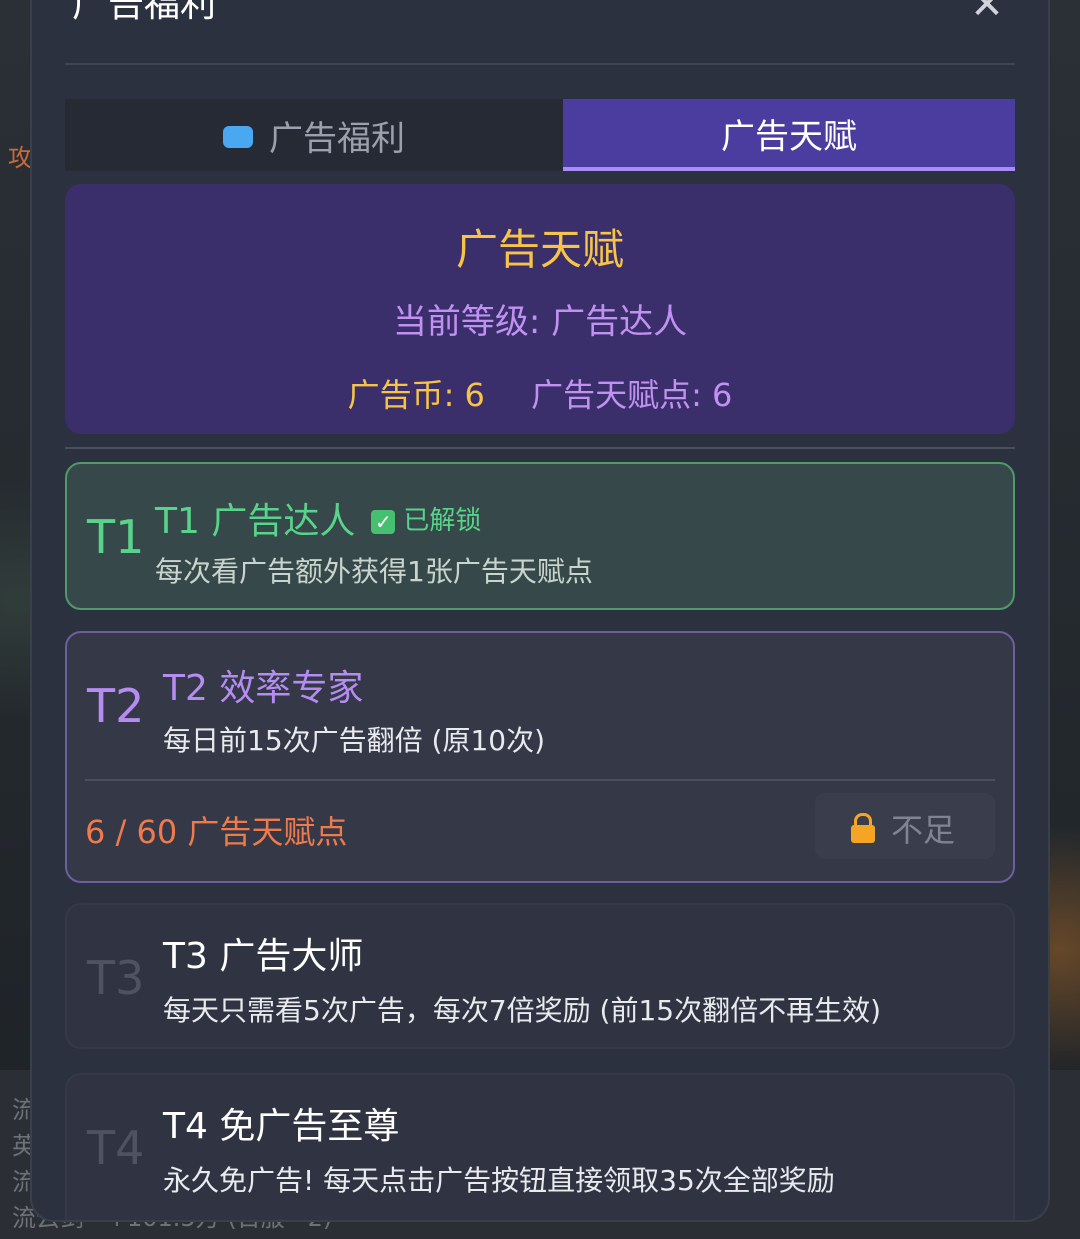 This screenshot has height=1239, width=1080. Describe the element at coordinates (116, 706) in the screenshot. I see `tier-label: T2` at that location.